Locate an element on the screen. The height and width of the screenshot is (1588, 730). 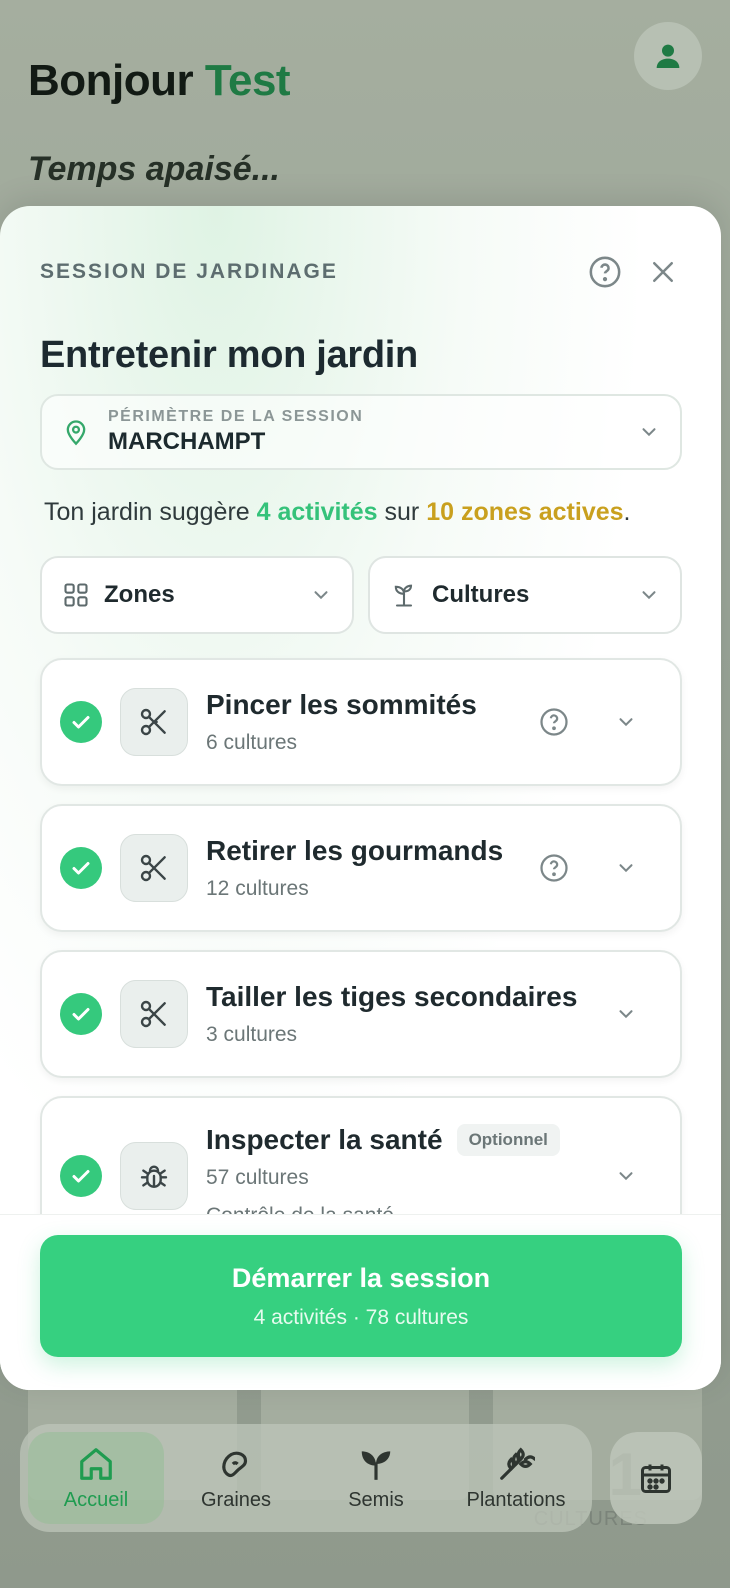
zones-filter: Zones is located at coordinates (197, 595).